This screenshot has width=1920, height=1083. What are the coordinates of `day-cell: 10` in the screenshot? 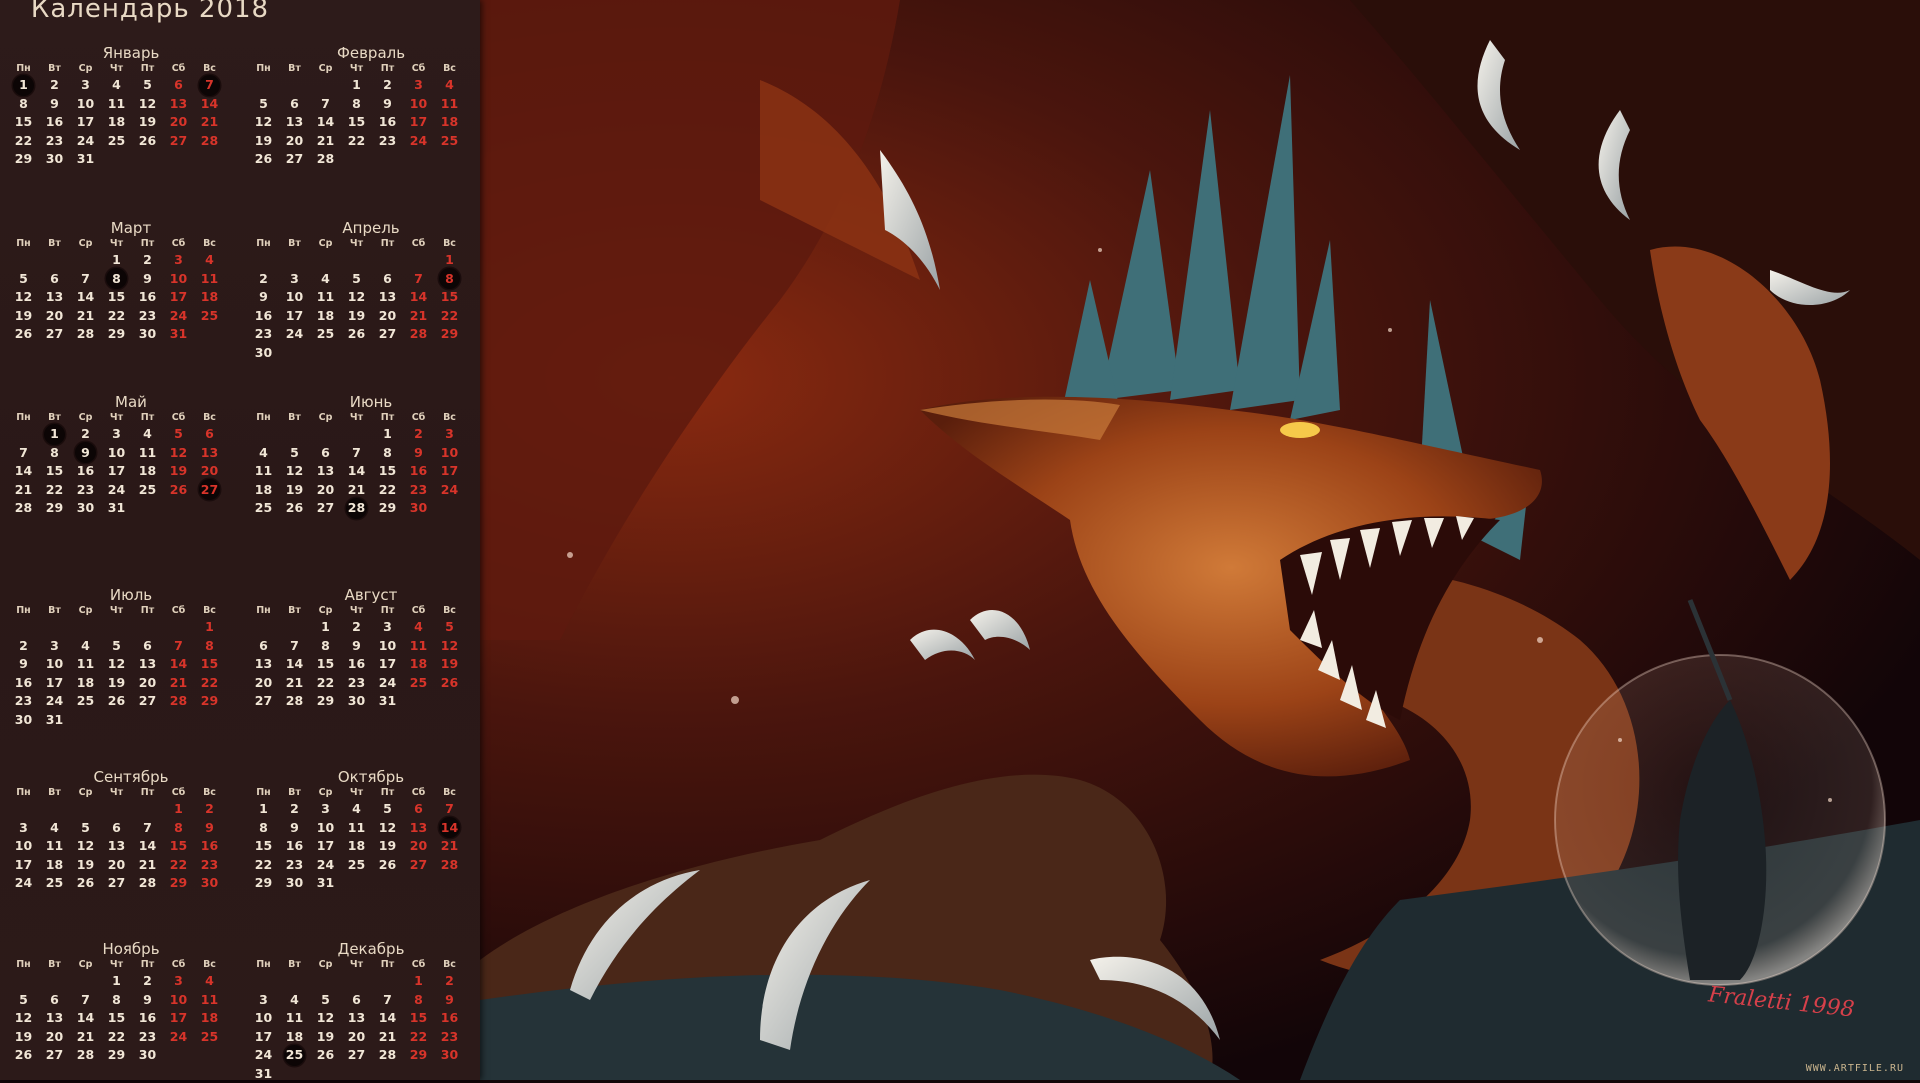 It's located at (294, 297).